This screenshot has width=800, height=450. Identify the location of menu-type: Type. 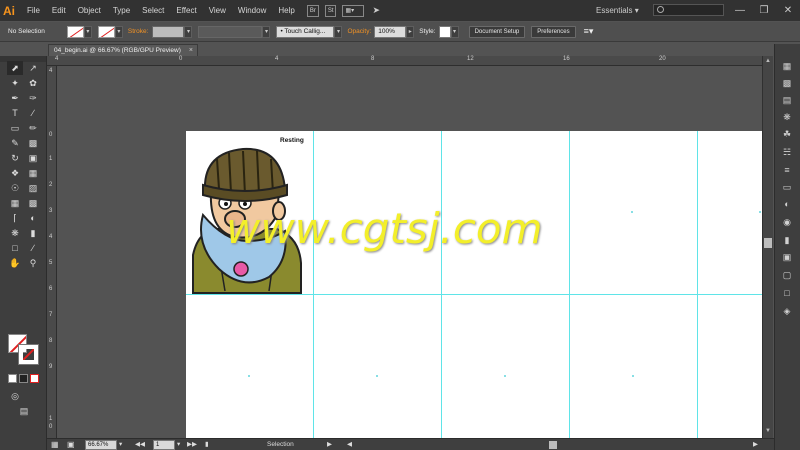
(121, 10).